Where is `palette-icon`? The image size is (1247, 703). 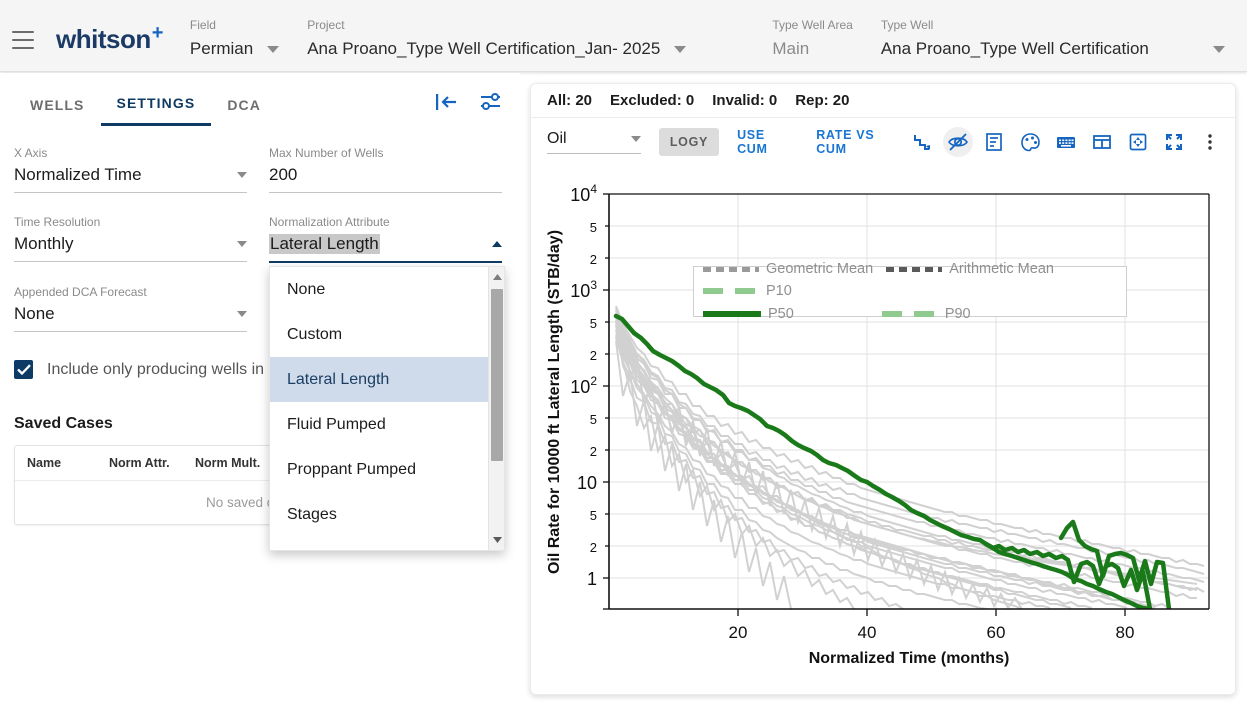 palette-icon is located at coordinates (1030, 142).